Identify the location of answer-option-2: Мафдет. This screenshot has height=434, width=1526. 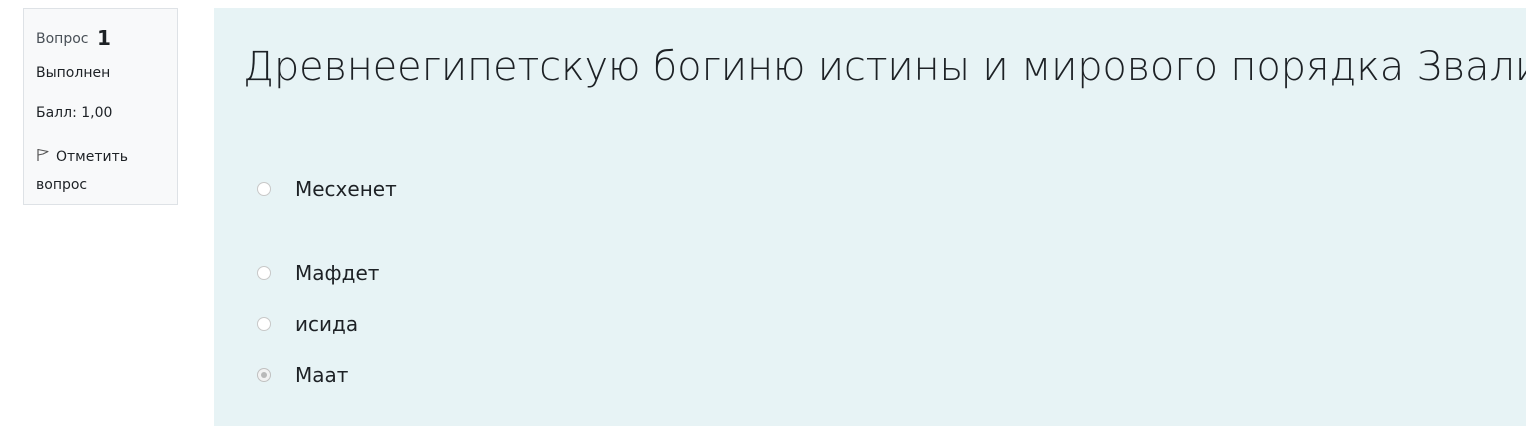
(318, 273).